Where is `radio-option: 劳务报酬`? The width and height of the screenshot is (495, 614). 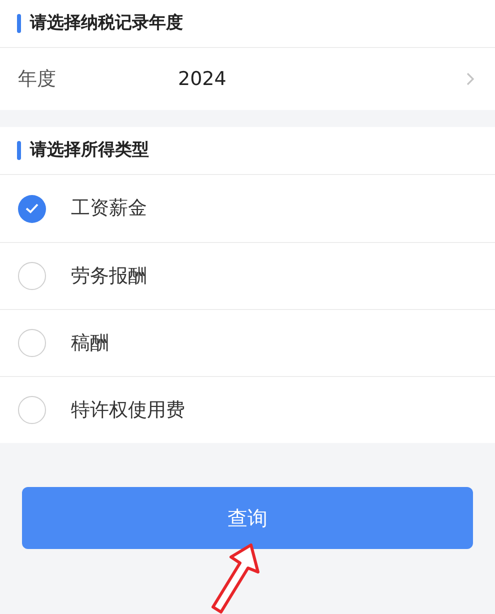 radio-option: 劳务报酬 is located at coordinates (247, 275).